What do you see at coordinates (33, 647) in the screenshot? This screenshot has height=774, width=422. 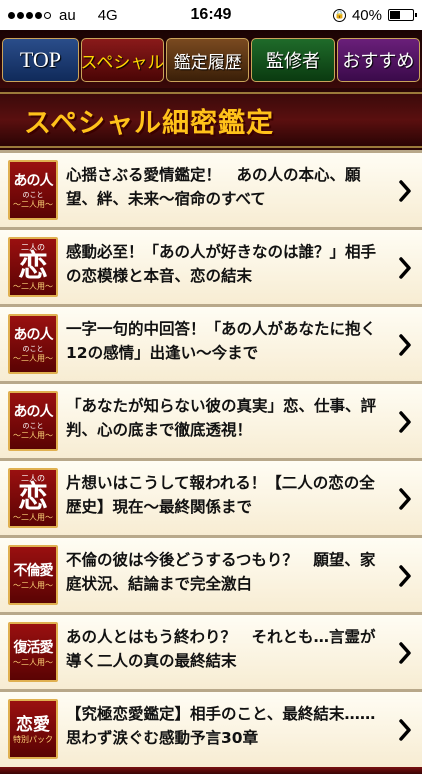 I see `badge-main-text: 復活愛` at bounding box center [33, 647].